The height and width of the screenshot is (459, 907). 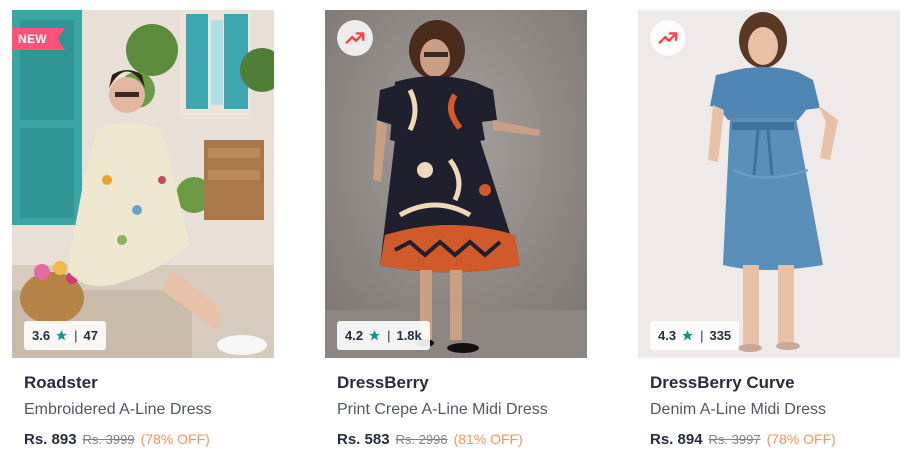 I want to click on price-row: Rs. 894 Rs. 3997 (78% OFF), so click(x=743, y=439).